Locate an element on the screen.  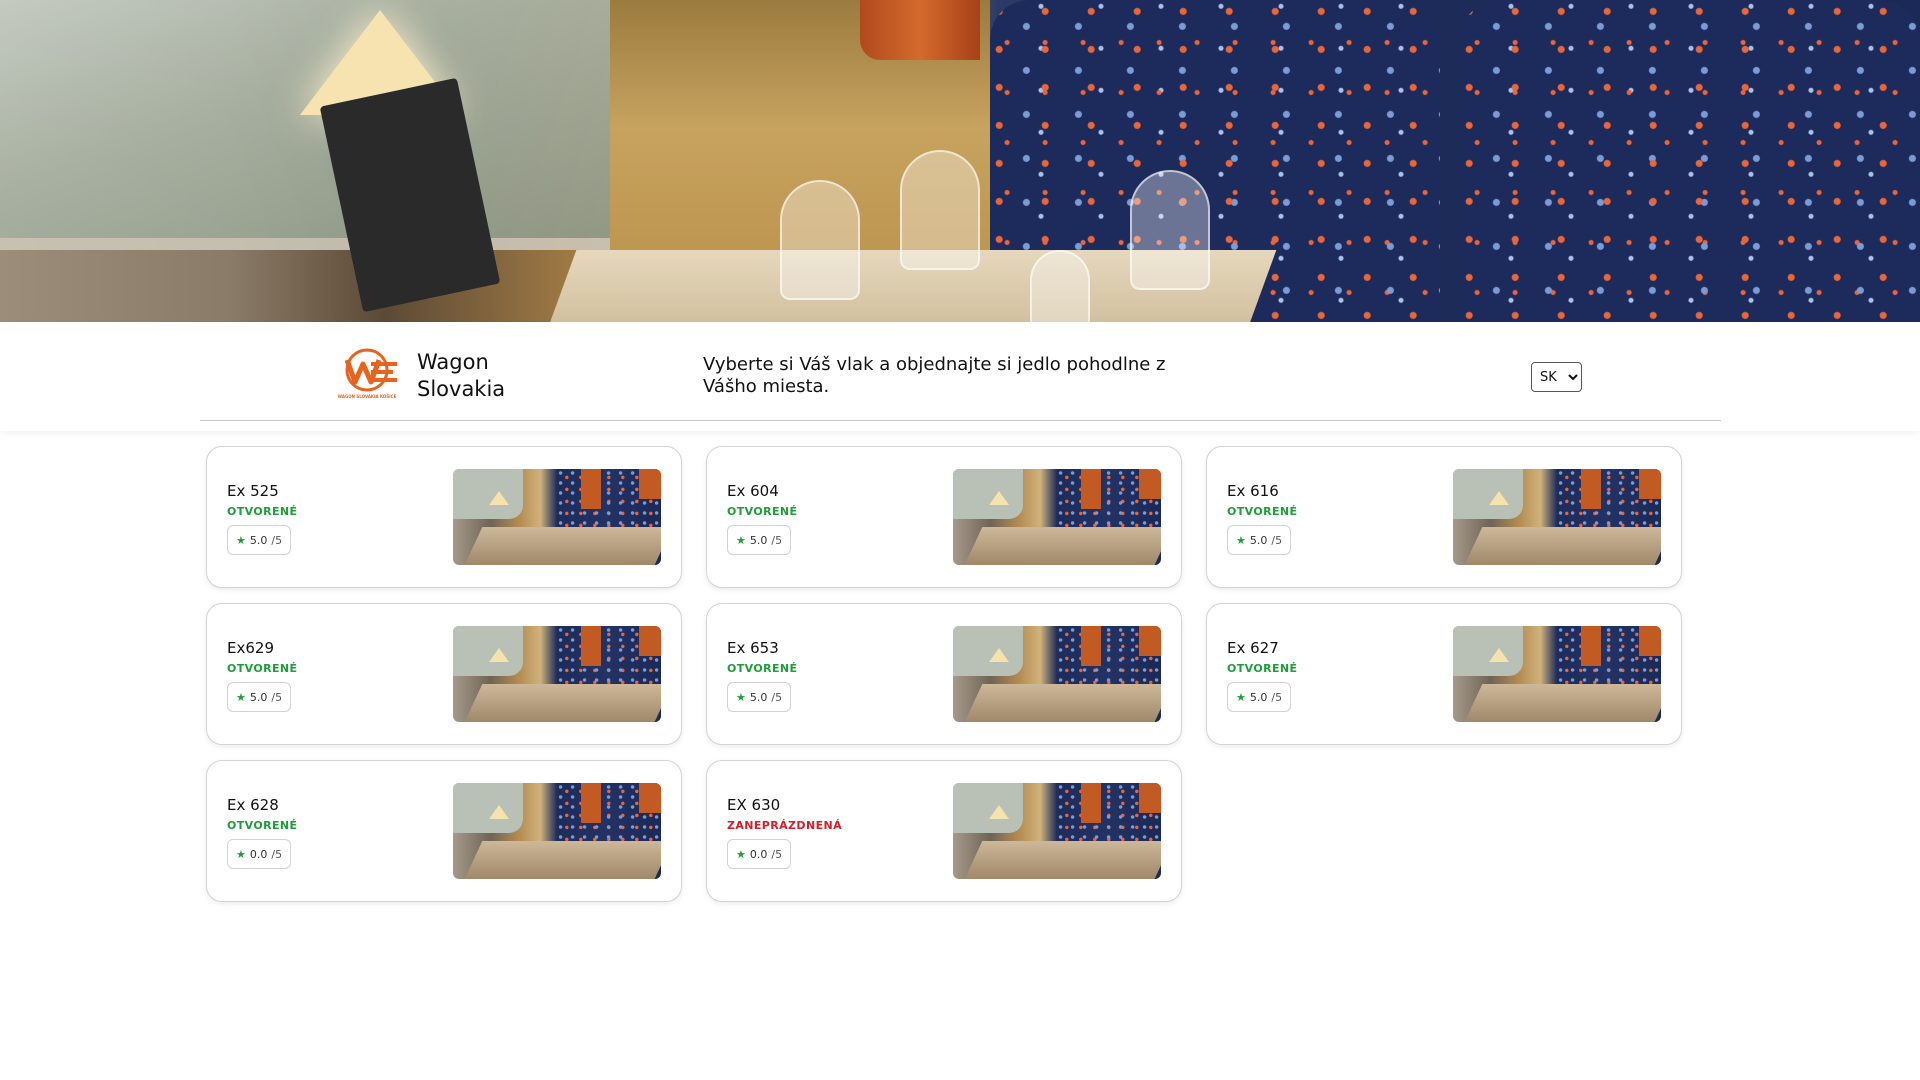
train-name: Ex 653 is located at coordinates (753, 648).